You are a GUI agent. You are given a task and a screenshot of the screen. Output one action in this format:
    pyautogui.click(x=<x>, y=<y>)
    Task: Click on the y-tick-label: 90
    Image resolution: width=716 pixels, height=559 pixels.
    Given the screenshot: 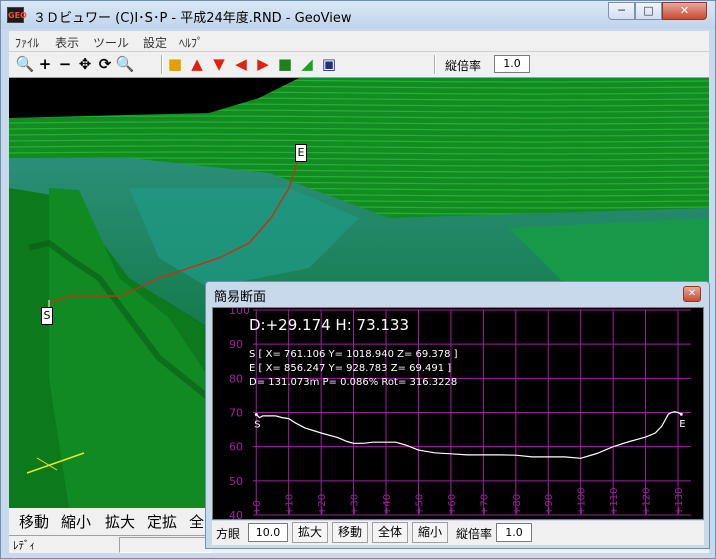 What is the action you would take?
    pyautogui.click(x=236, y=344)
    